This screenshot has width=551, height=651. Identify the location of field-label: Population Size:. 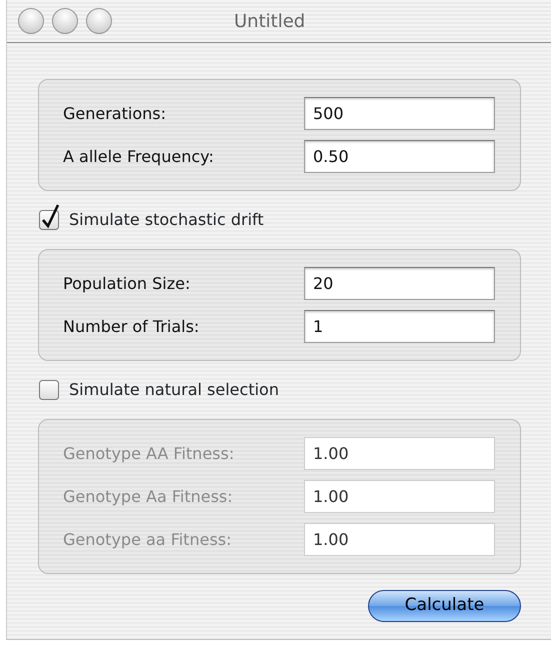
(127, 283).